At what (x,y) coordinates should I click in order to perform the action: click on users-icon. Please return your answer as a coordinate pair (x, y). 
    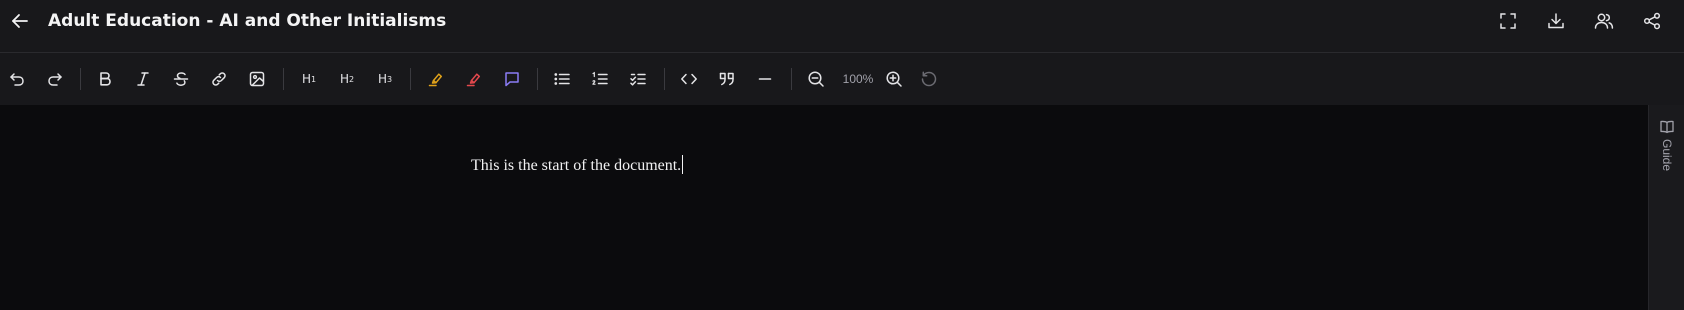
    Looking at the image, I should click on (1604, 21).